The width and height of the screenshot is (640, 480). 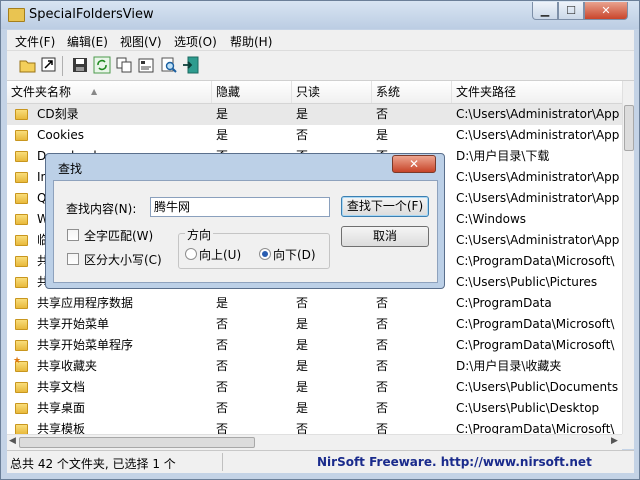 I want to click on table-row: 共享开始菜单 否 是 否 C:\ProgramData\Microsoft\, so click(x=314, y=324).